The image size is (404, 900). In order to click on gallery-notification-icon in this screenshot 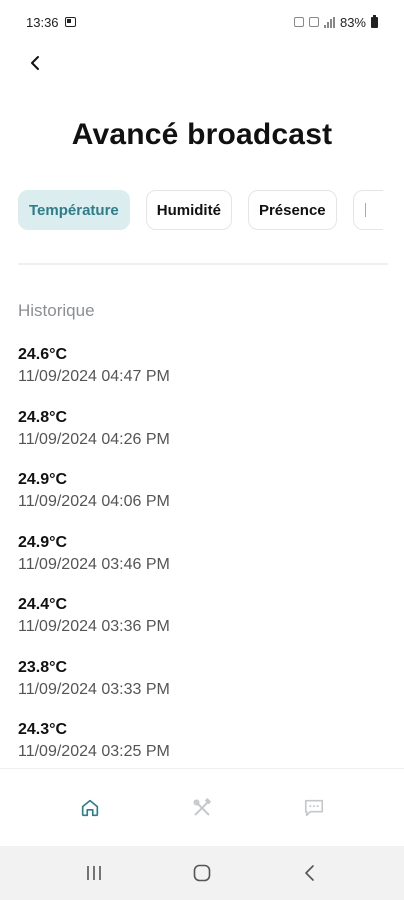, I will do `click(70, 22)`.